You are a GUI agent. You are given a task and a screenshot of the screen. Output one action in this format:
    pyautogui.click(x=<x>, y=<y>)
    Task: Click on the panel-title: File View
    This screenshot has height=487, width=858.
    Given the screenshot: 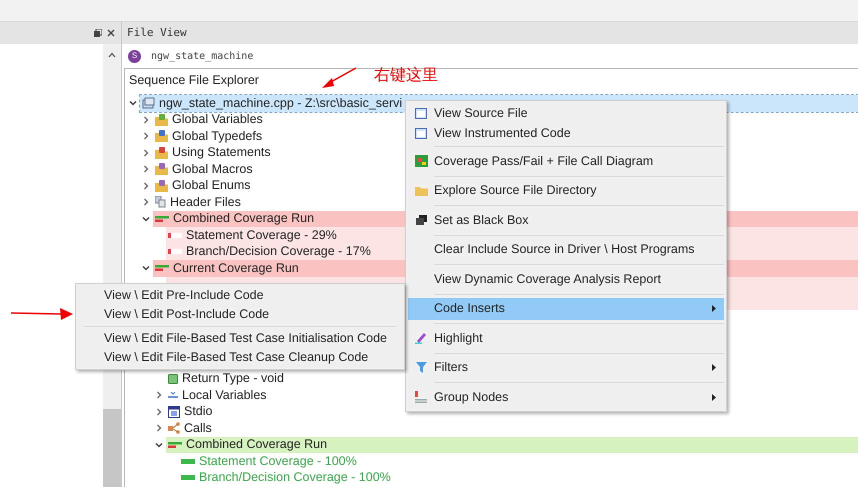 What is the action you would take?
    pyautogui.click(x=157, y=32)
    